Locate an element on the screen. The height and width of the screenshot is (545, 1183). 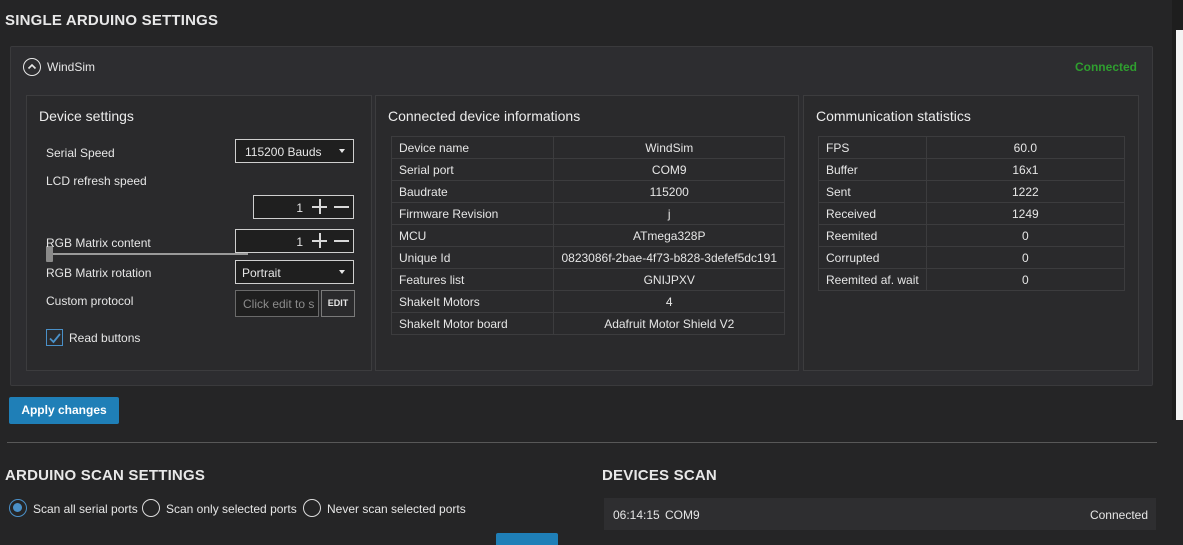
comm-stats-title: Communication statistics is located at coordinates (893, 116).